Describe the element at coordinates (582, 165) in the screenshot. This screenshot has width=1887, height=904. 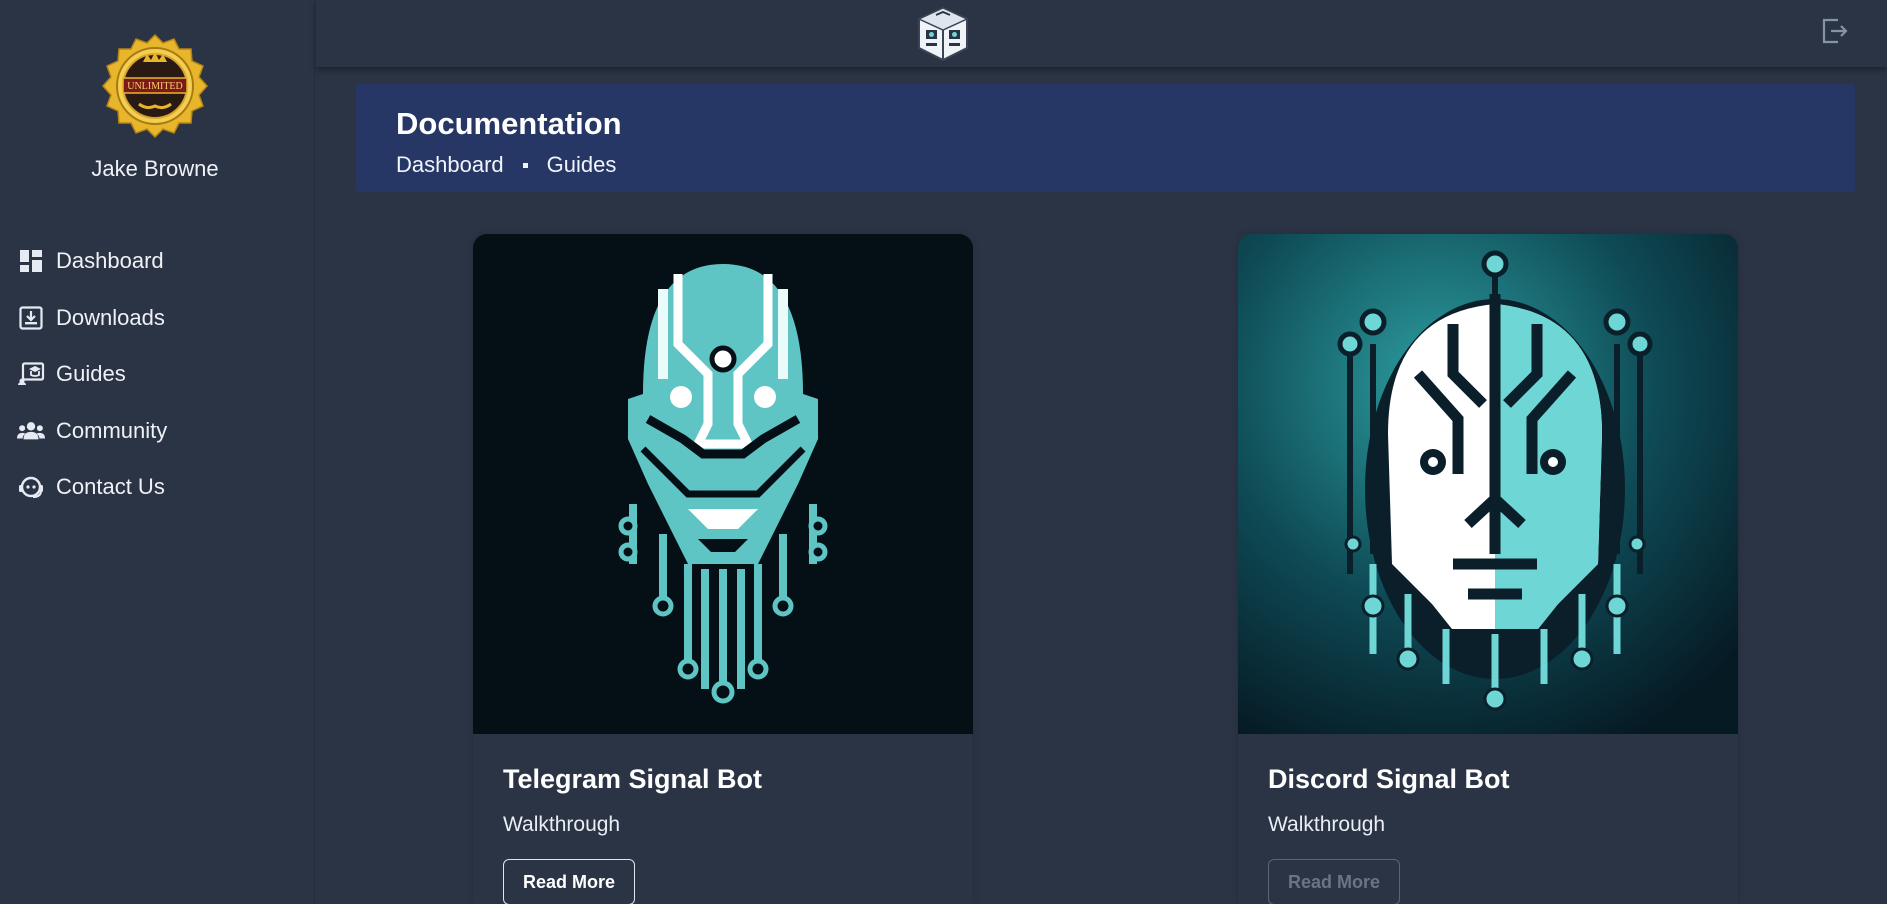
I see `breadcrumb-guides: Guides` at that location.